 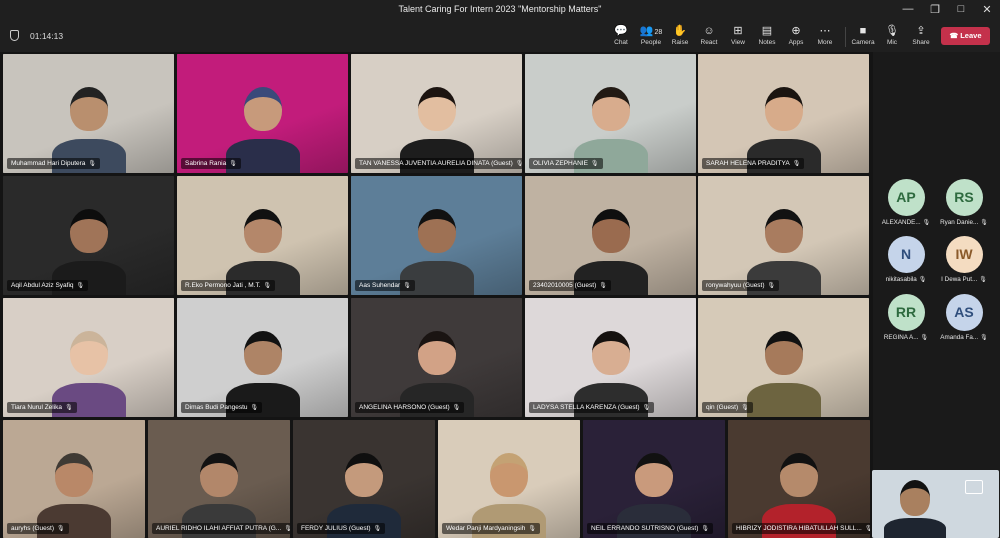 I want to click on participant-video-tile: R.Eko Permono Jati , M.T. 🎙, so click(x=262, y=235).